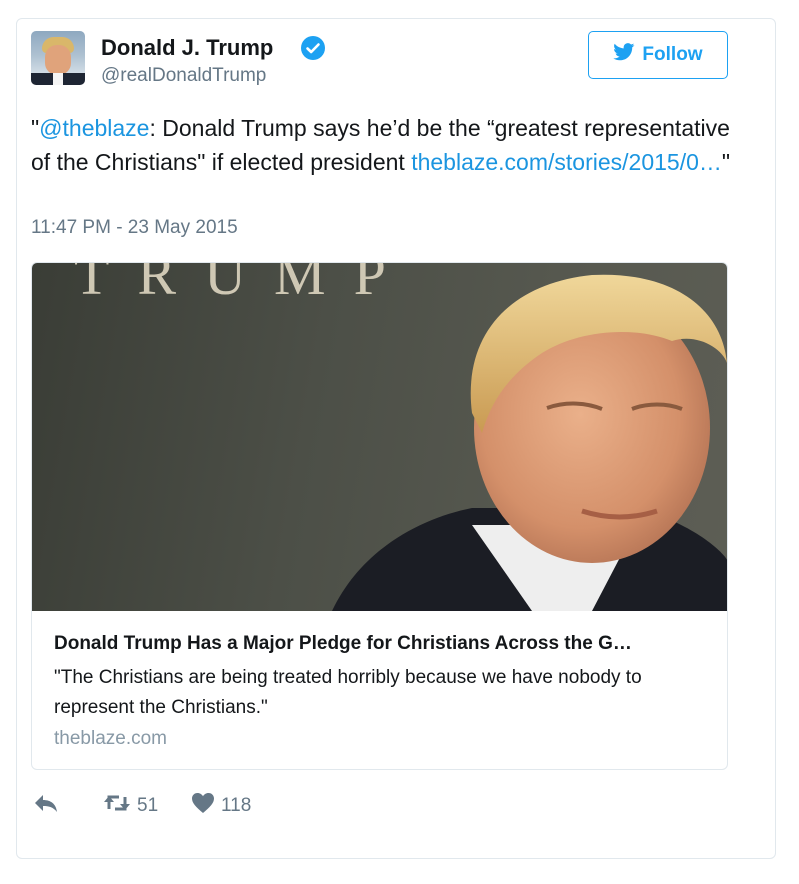 The image size is (799, 884). I want to click on article-domain: theblaze.com, so click(111, 738).